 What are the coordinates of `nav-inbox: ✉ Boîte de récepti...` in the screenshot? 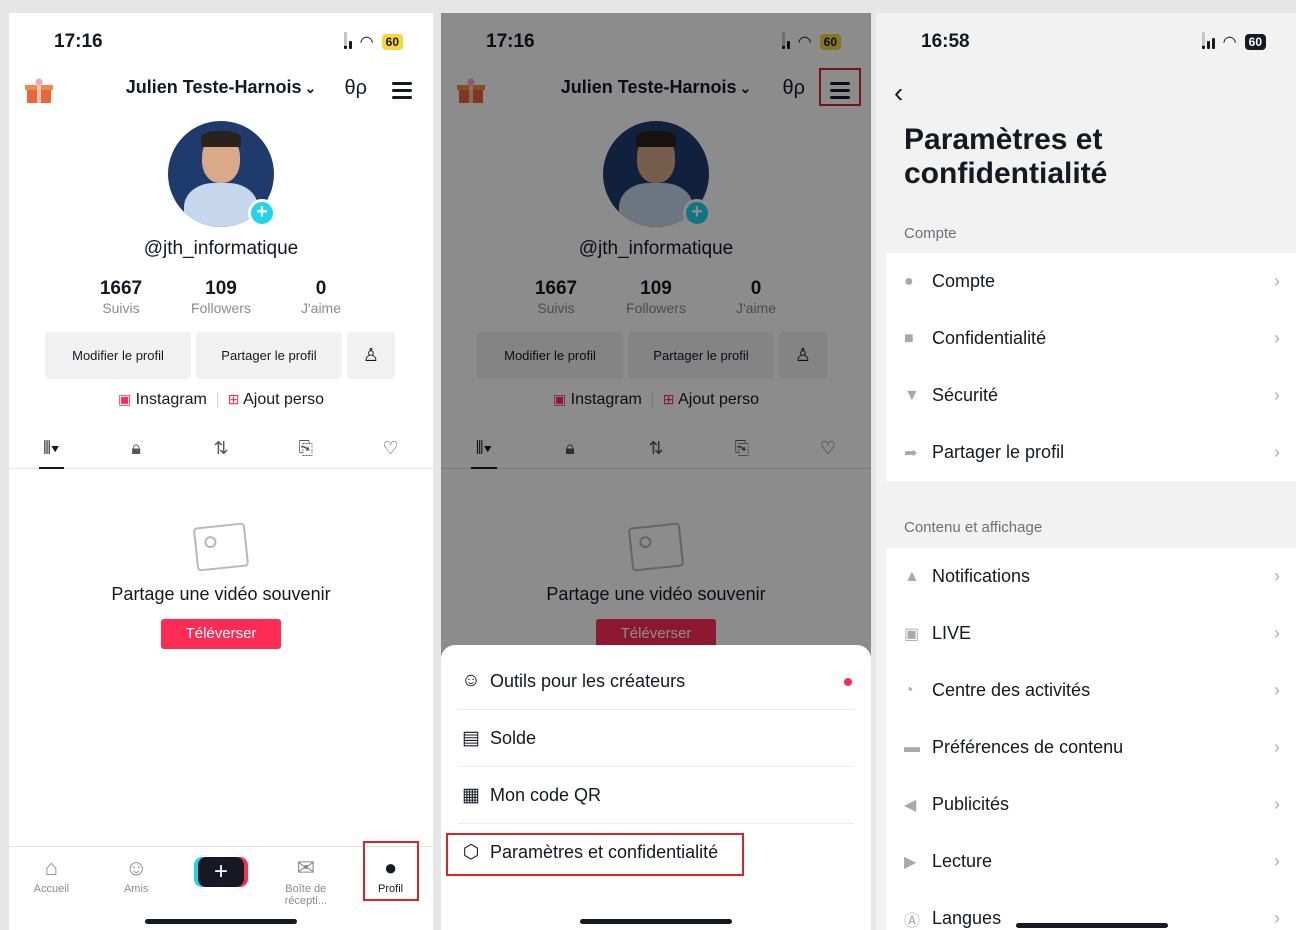 It's located at (305, 888).